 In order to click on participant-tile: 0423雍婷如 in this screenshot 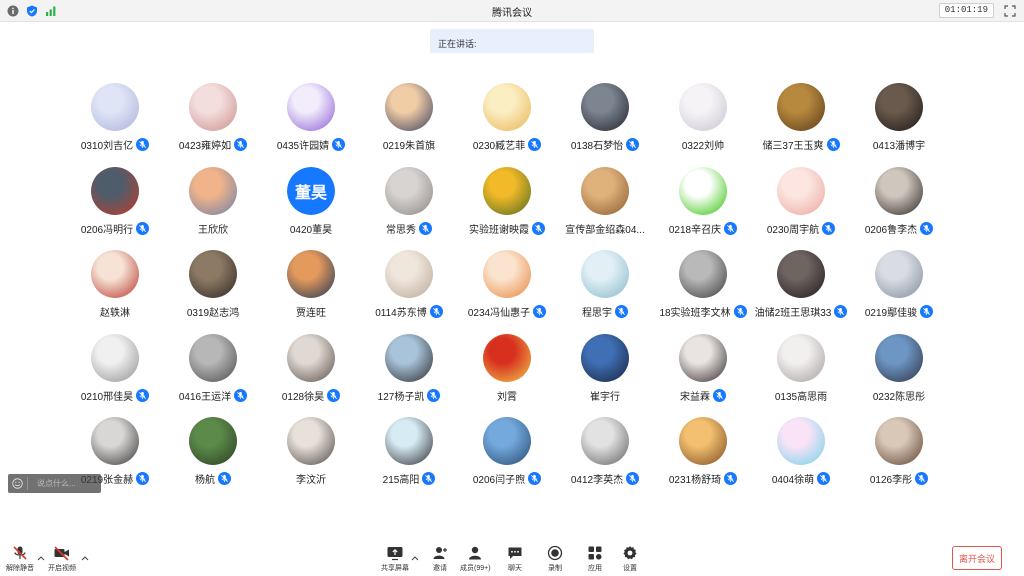, I will do `click(213, 124)`.